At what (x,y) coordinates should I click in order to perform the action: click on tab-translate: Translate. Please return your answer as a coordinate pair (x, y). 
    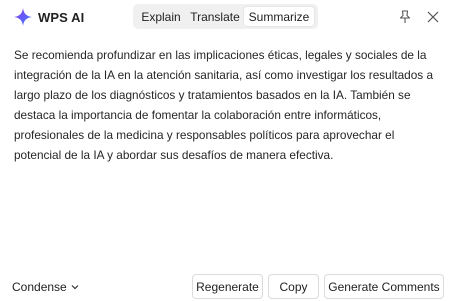
    Looking at the image, I should click on (215, 16).